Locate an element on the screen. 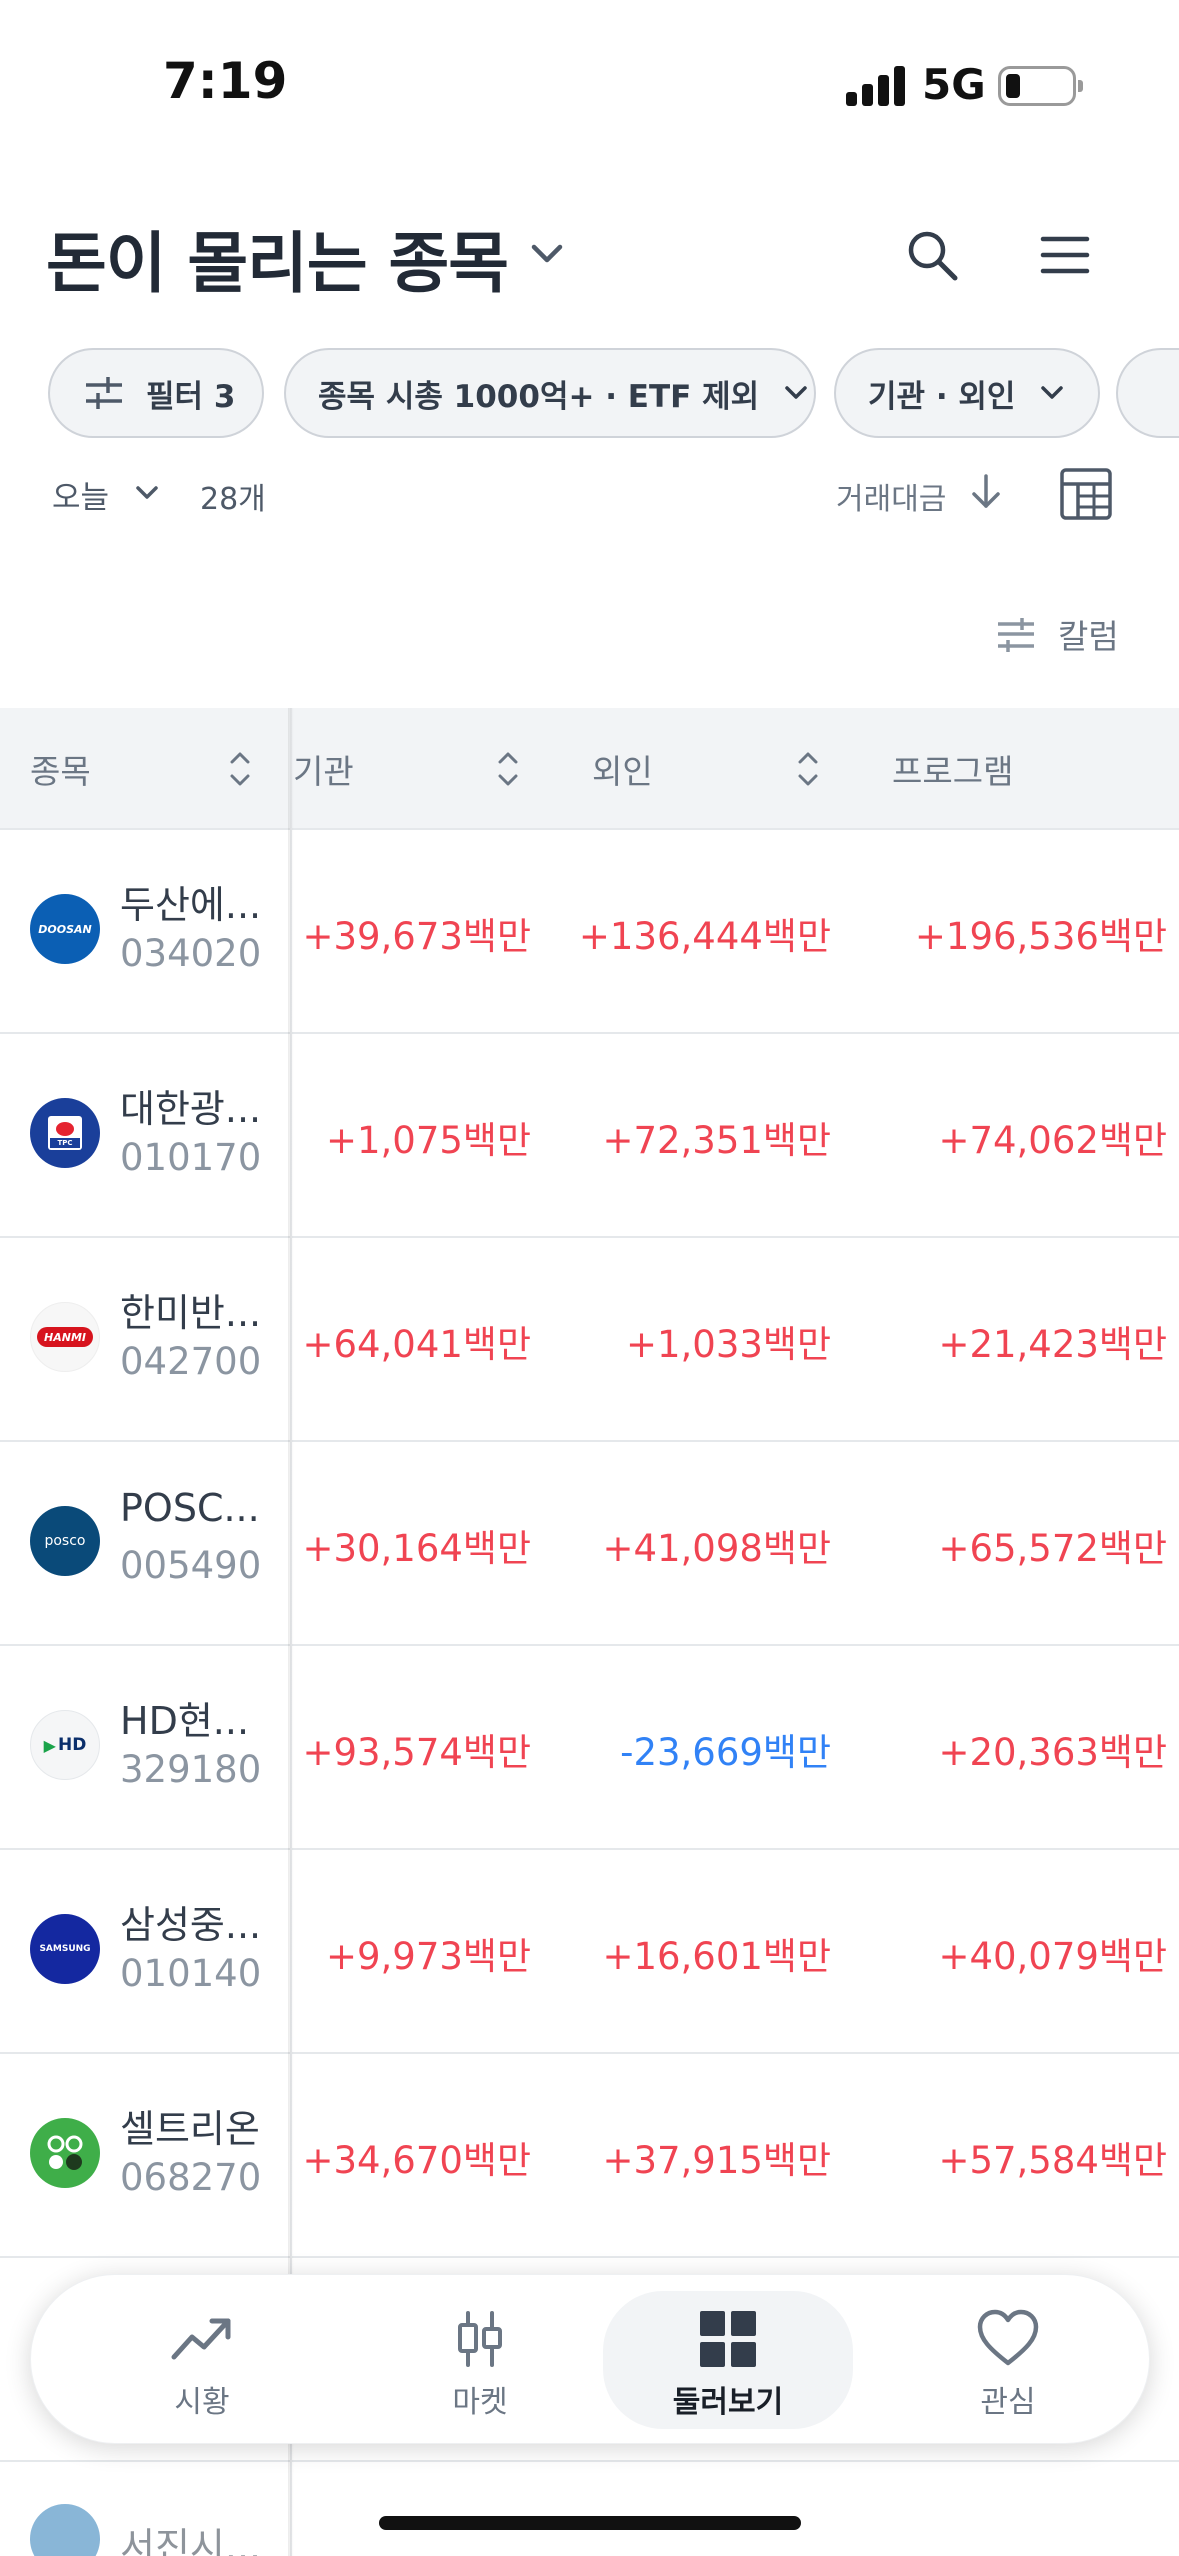  foreign-value: +16,601백만 is located at coordinates (716, 1956).